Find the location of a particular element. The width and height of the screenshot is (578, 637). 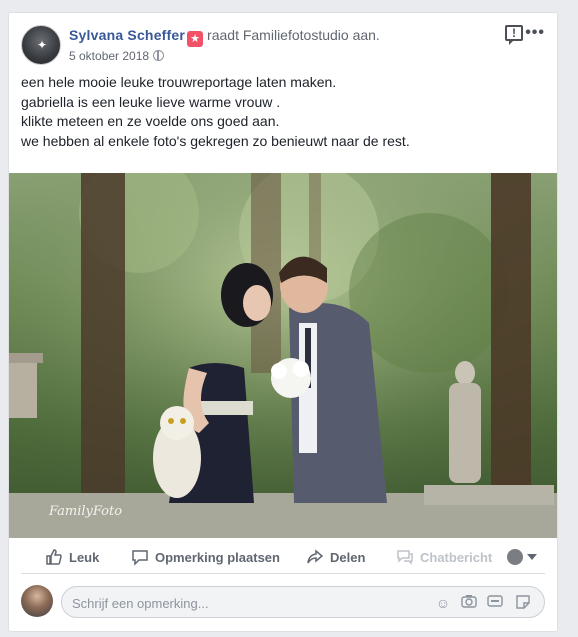

post-meta: 5 oktober 2018 is located at coordinates (117, 56).